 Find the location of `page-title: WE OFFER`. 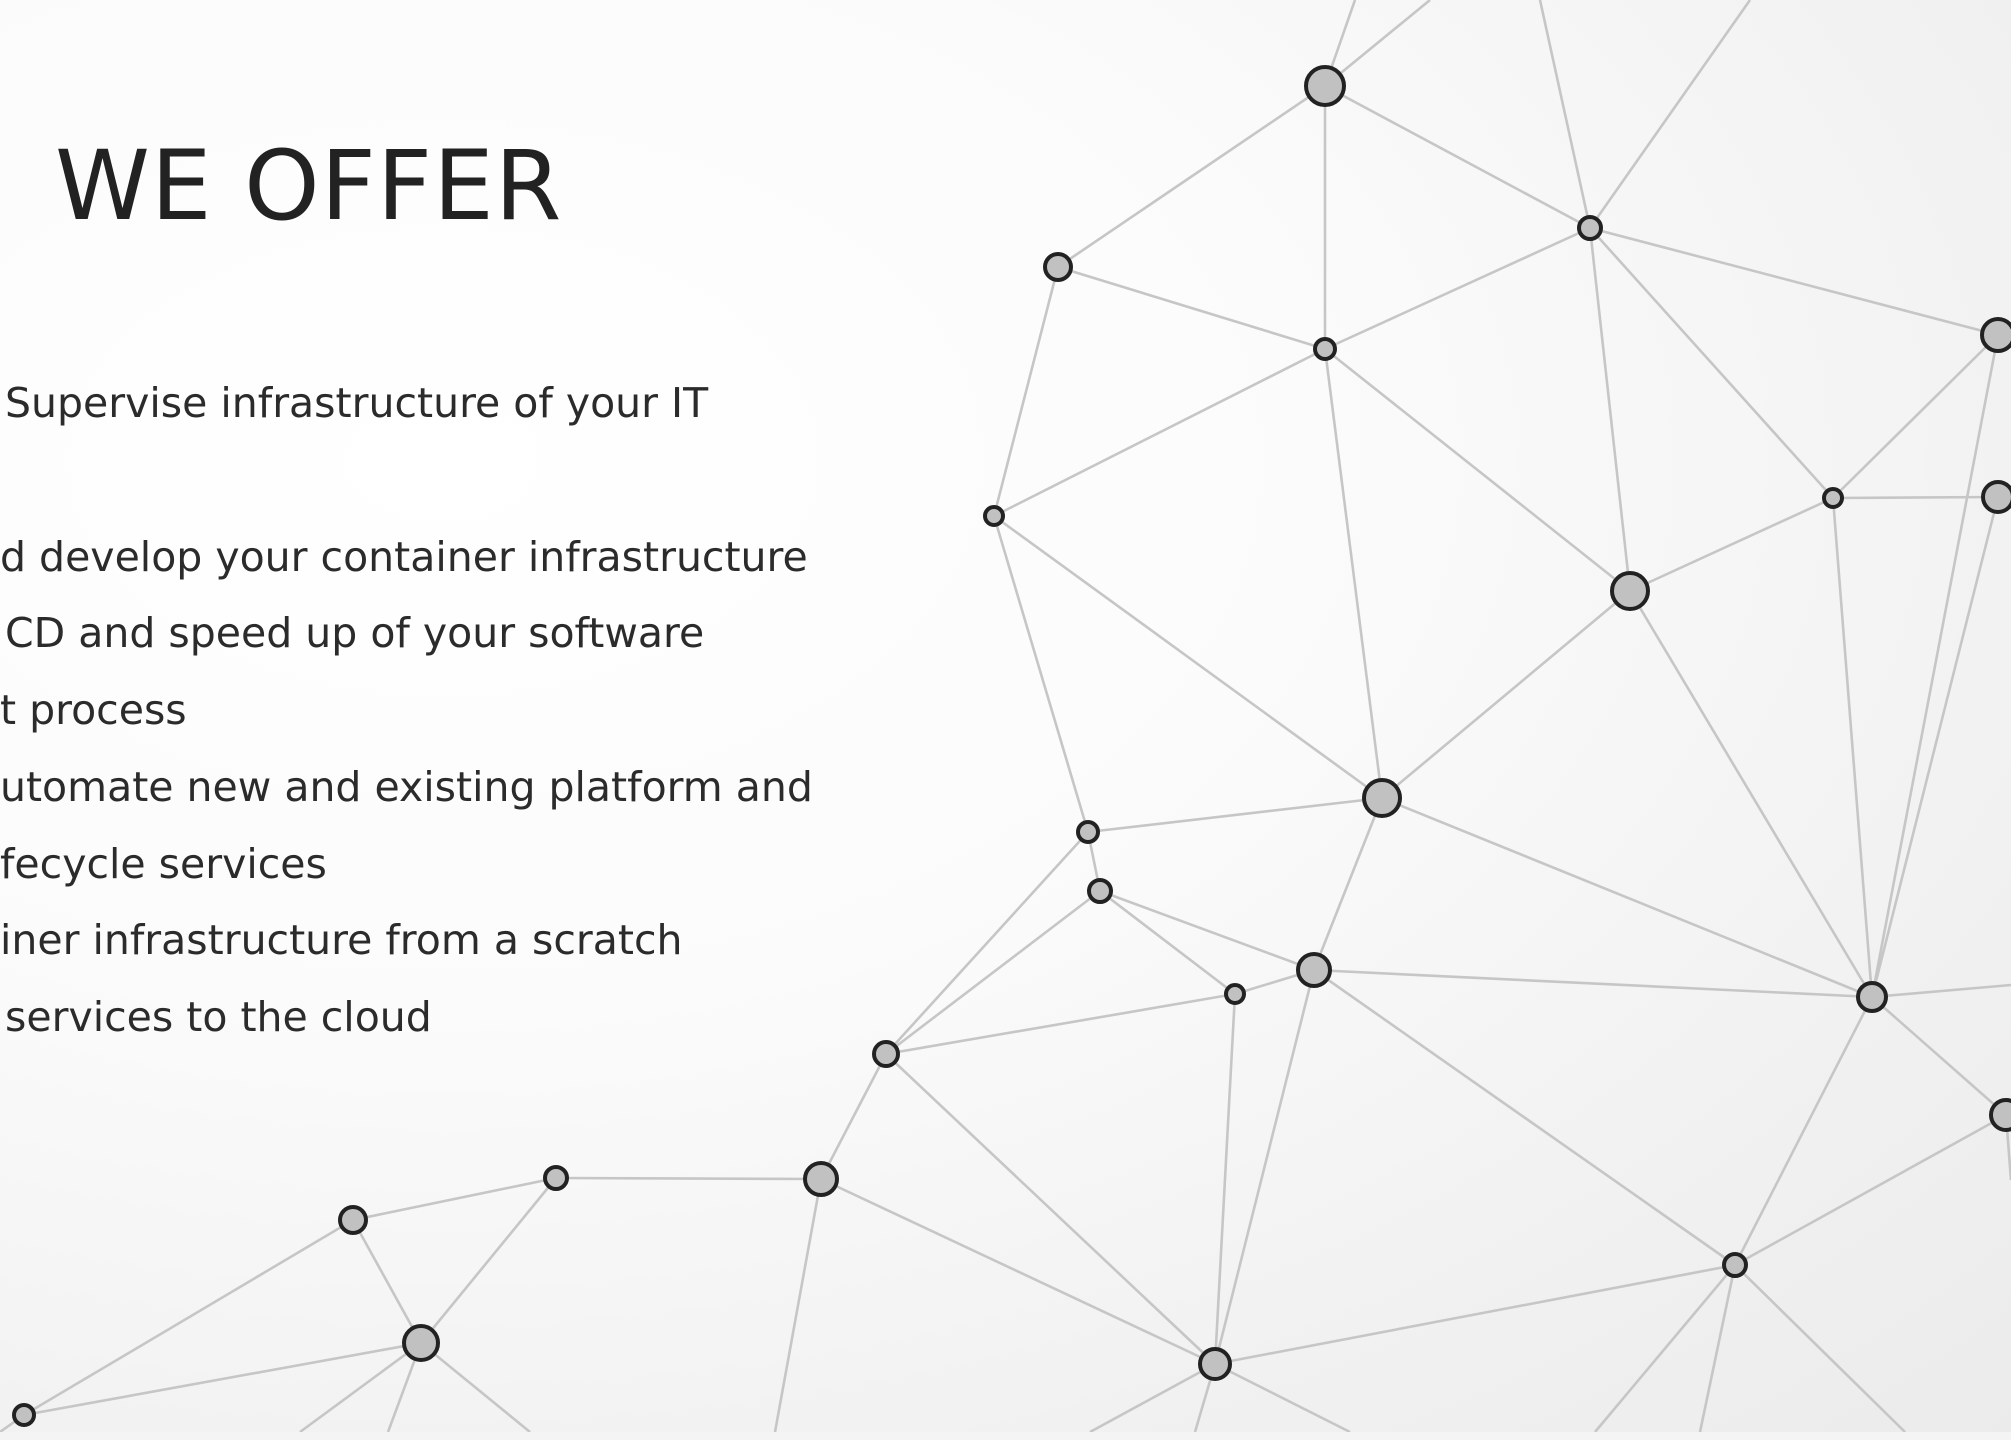

page-title: WE OFFER is located at coordinates (309, 186).